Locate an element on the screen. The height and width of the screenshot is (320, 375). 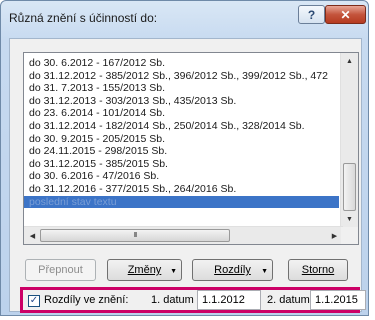
list-item: poslední stav textu is located at coordinates (181, 202).